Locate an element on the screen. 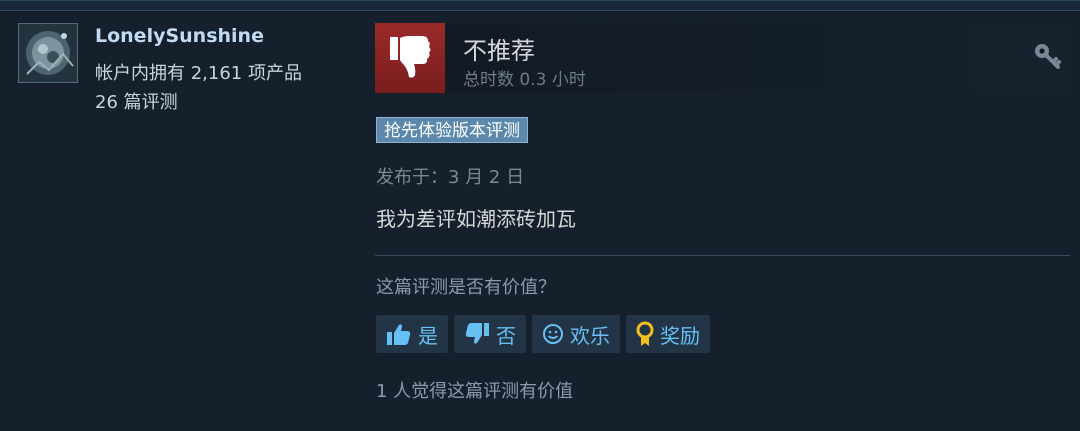  vote-funny-button: 欢乐 is located at coordinates (576, 334).